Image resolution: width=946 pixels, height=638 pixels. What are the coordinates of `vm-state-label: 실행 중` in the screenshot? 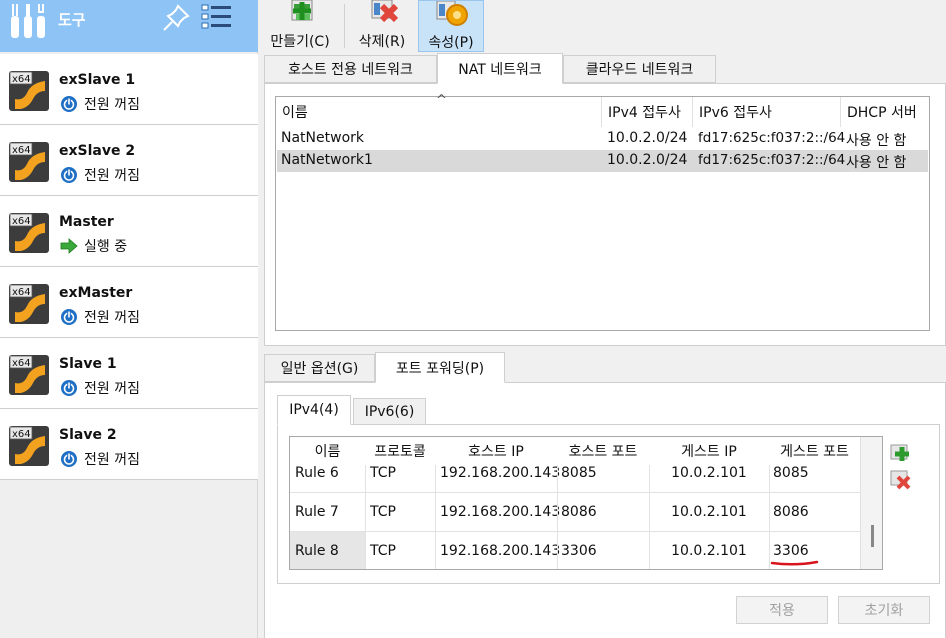 It's located at (106, 247).